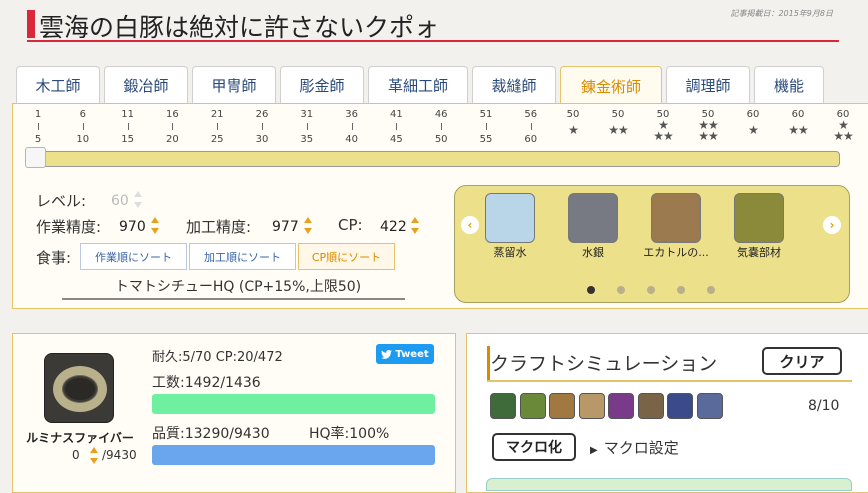 Image resolution: width=868 pixels, height=493 pixels. Describe the element at coordinates (393, 227) in the screenshot. I see `cp-value: 422` at that location.